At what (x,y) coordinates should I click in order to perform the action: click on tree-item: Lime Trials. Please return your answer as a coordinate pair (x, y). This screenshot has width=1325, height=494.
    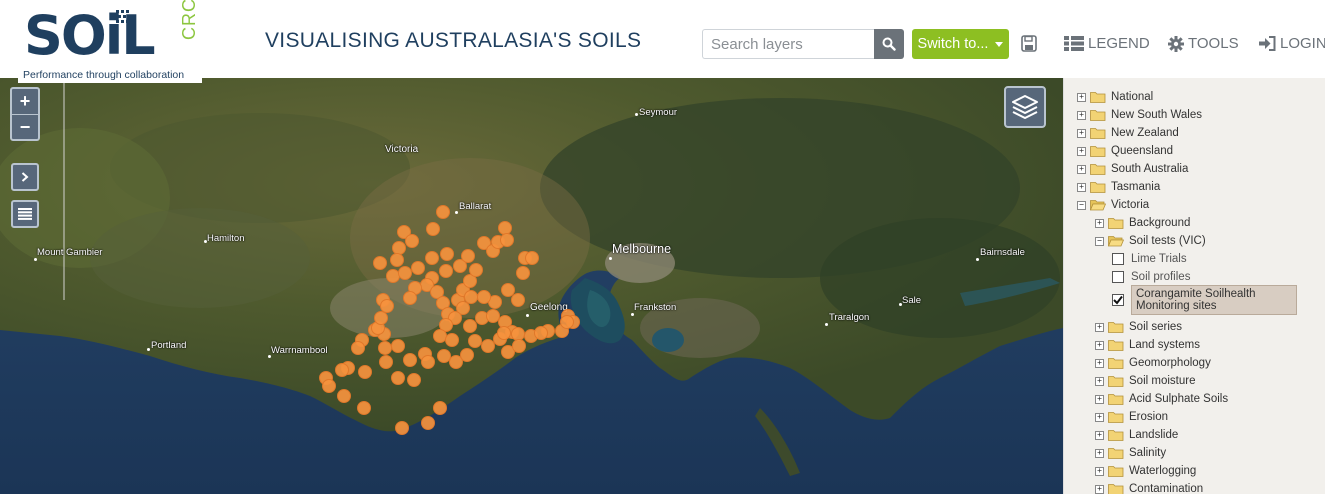
    Looking at the image, I should click on (1149, 259).